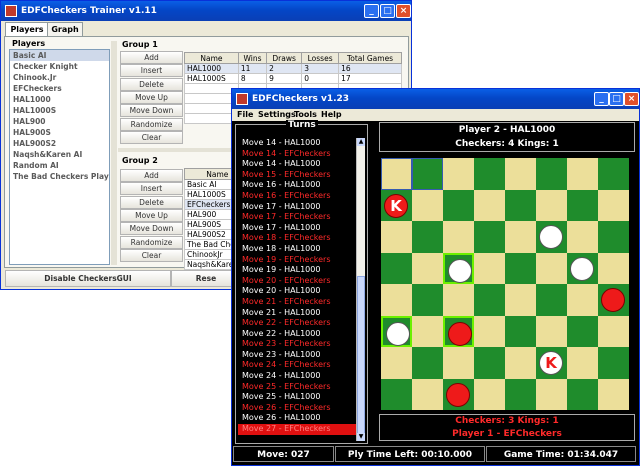 The height and width of the screenshot is (466, 640). Describe the element at coordinates (151, 97) in the screenshot. I see `group1-move-up-button: Move Up` at that location.